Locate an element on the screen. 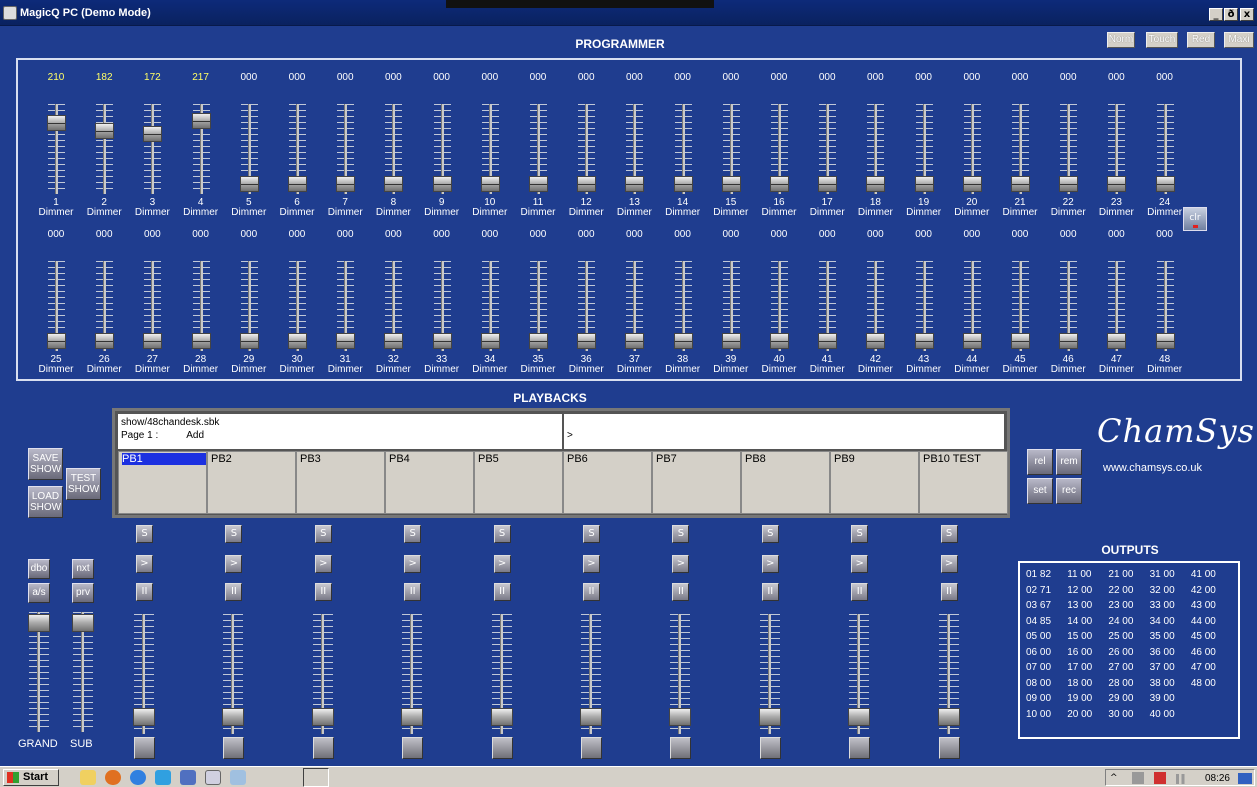 The width and height of the screenshot is (1257, 787). programmer-fader: 000 36 Dimmer is located at coordinates (586, 304).